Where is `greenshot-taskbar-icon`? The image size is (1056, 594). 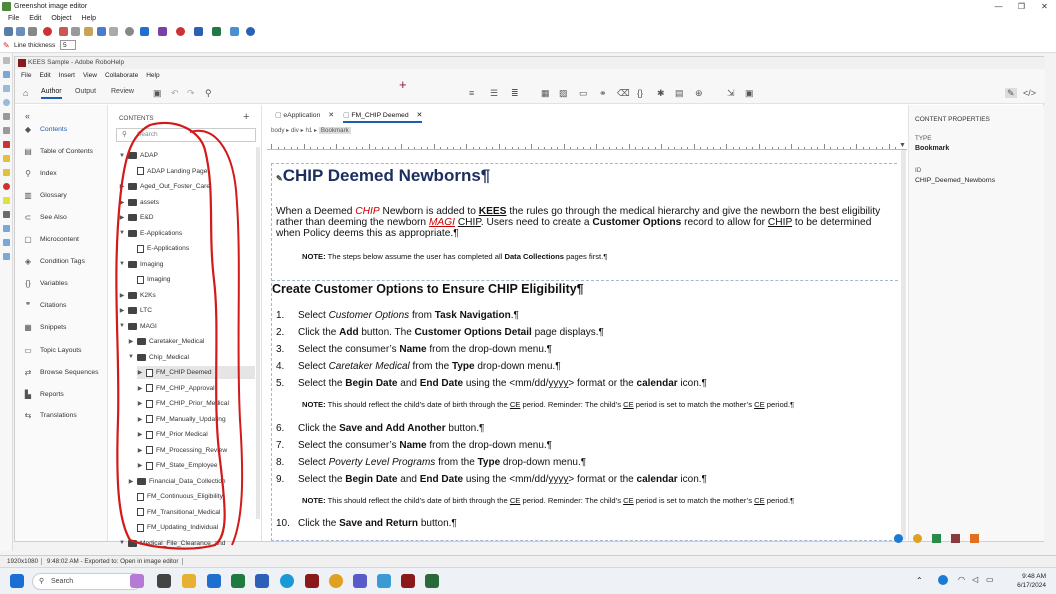
greenshot-taskbar-icon is located at coordinates (432, 581).